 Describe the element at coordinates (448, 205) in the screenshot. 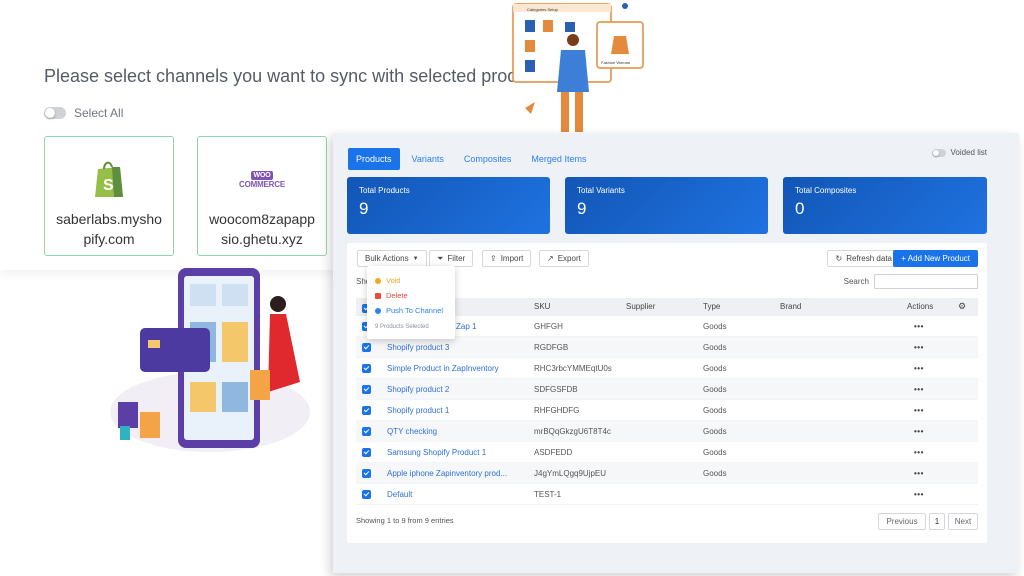

I see `stat-total-products: Total Products 9` at that location.